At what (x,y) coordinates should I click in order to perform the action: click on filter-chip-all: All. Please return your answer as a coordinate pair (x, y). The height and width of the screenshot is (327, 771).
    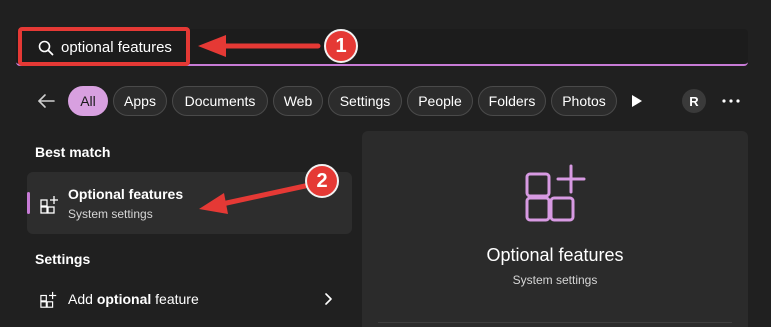
    Looking at the image, I should click on (88, 101).